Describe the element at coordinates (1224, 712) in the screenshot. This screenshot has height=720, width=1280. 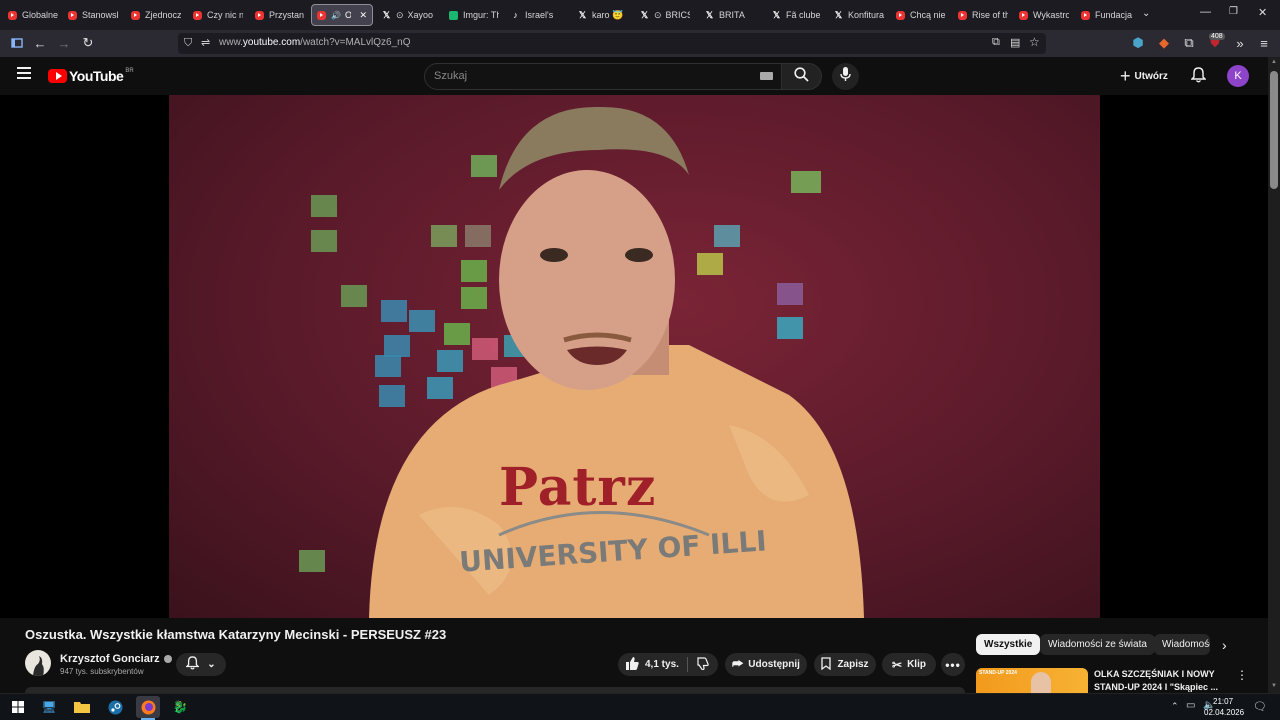
I see `taskbar-date: 02.04.2026` at that location.